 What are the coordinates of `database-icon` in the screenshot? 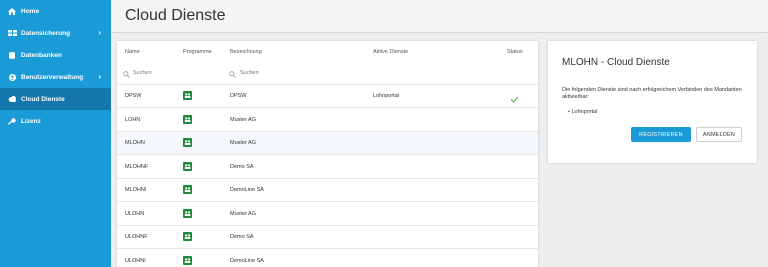 It's located at (12, 55).